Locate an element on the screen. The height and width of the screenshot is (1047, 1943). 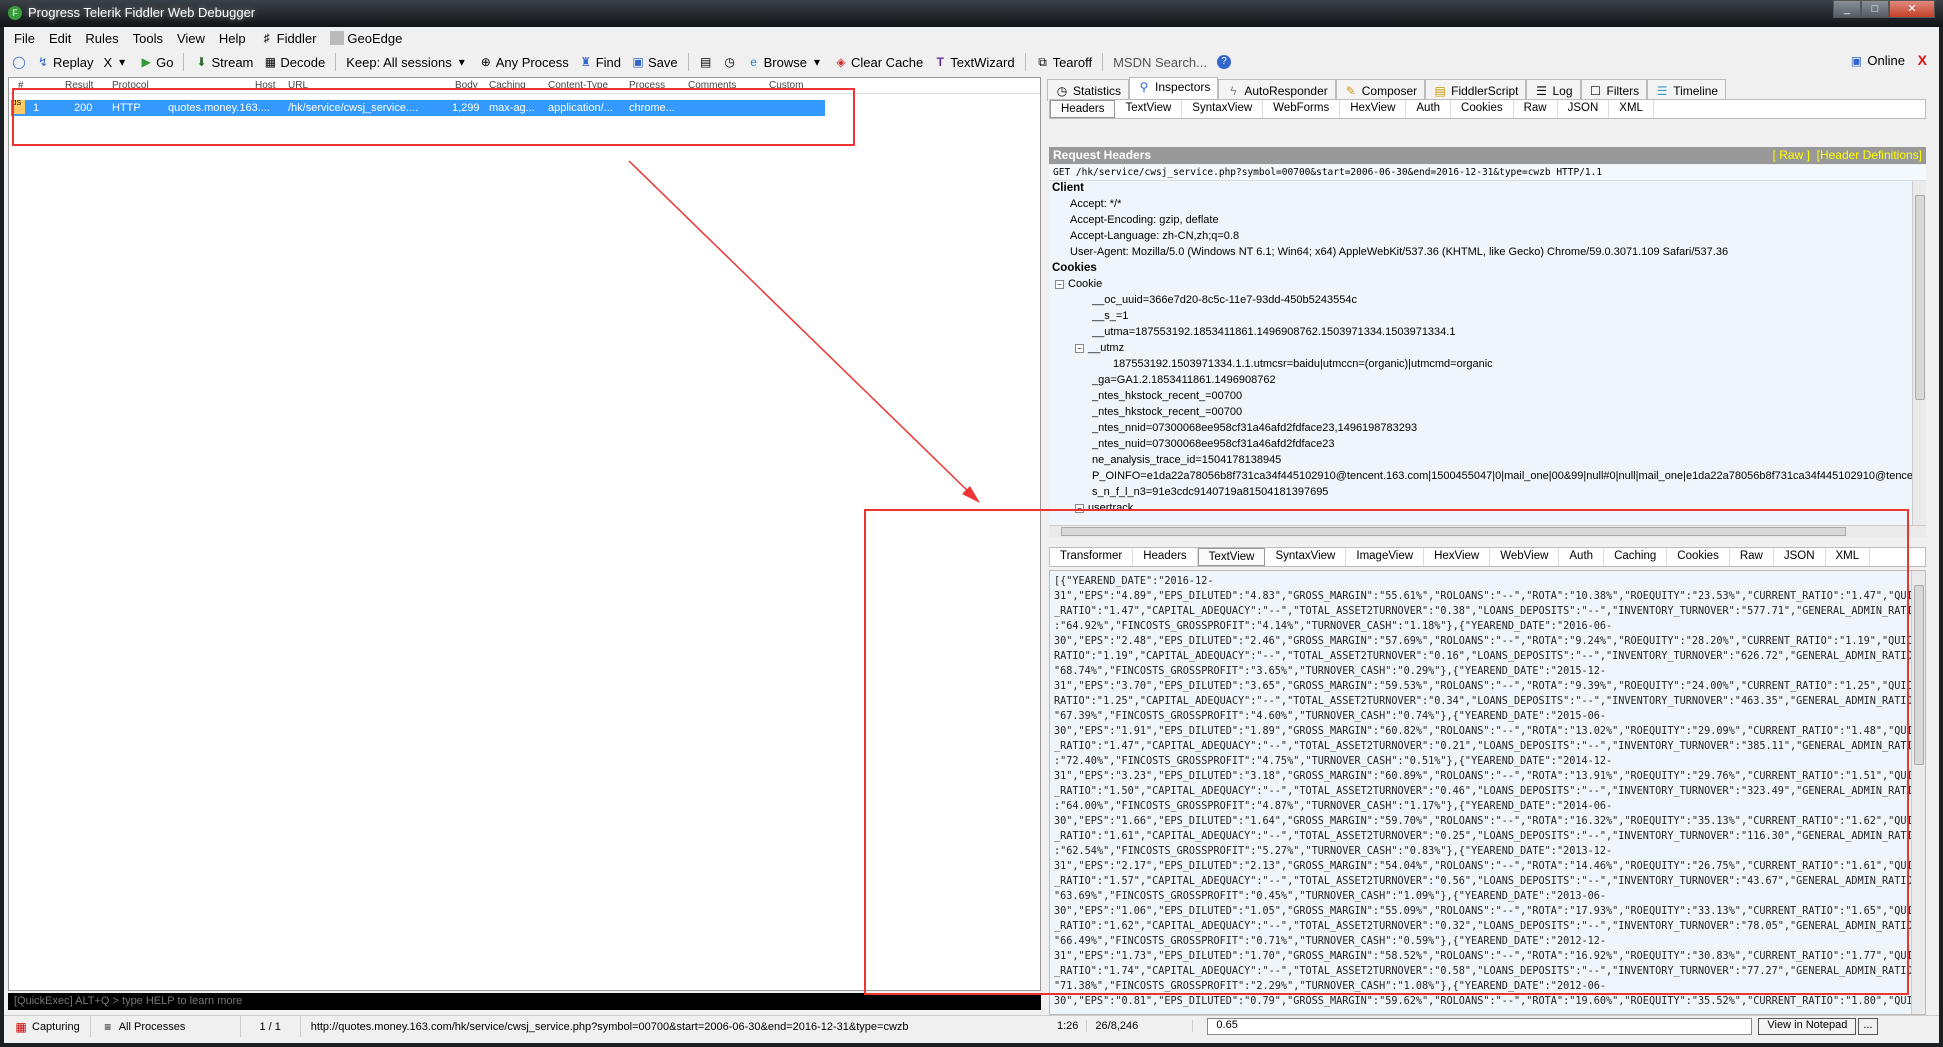
annotation-arrow is located at coordinates (804, 331).